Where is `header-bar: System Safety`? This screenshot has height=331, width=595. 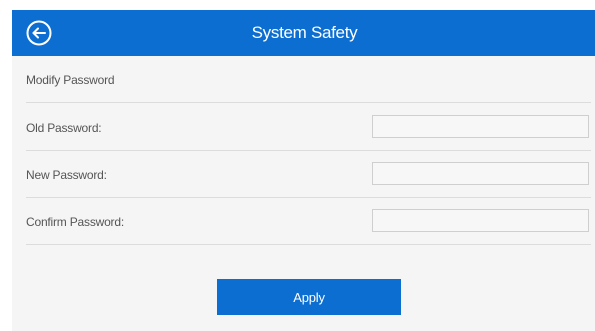
header-bar: System Safety is located at coordinates (303, 33).